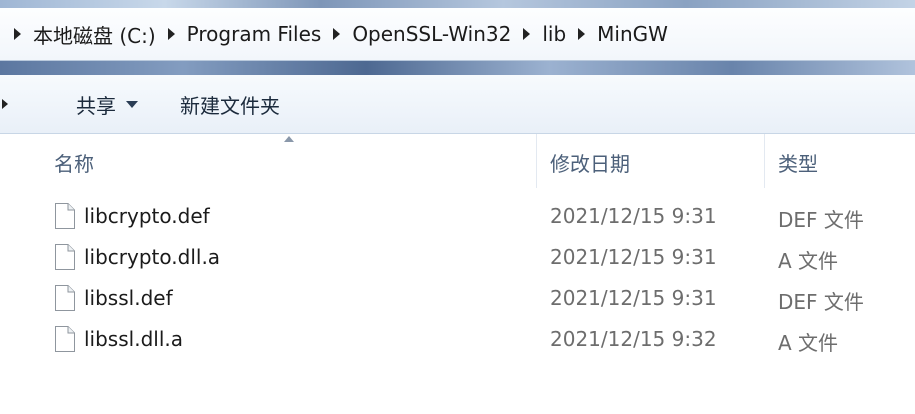 This screenshot has height=414, width=915. Describe the element at coordinates (254, 34) in the screenshot. I see `breadcrumb-program-files: Program Files` at that location.